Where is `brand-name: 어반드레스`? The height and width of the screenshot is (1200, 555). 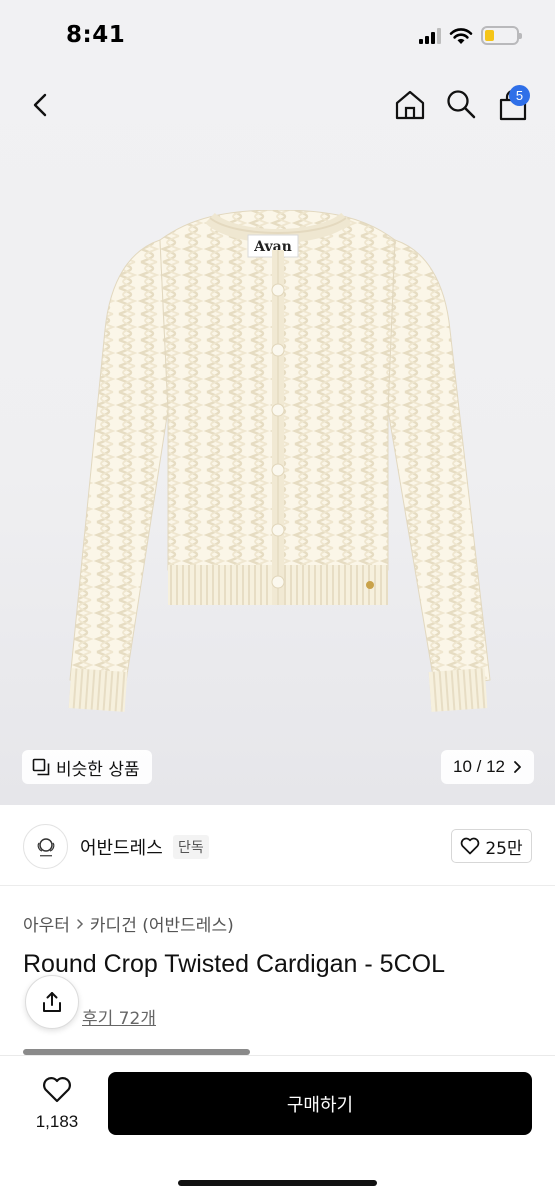
brand-name: 어반드레스 is located at coordinates (121, 847).